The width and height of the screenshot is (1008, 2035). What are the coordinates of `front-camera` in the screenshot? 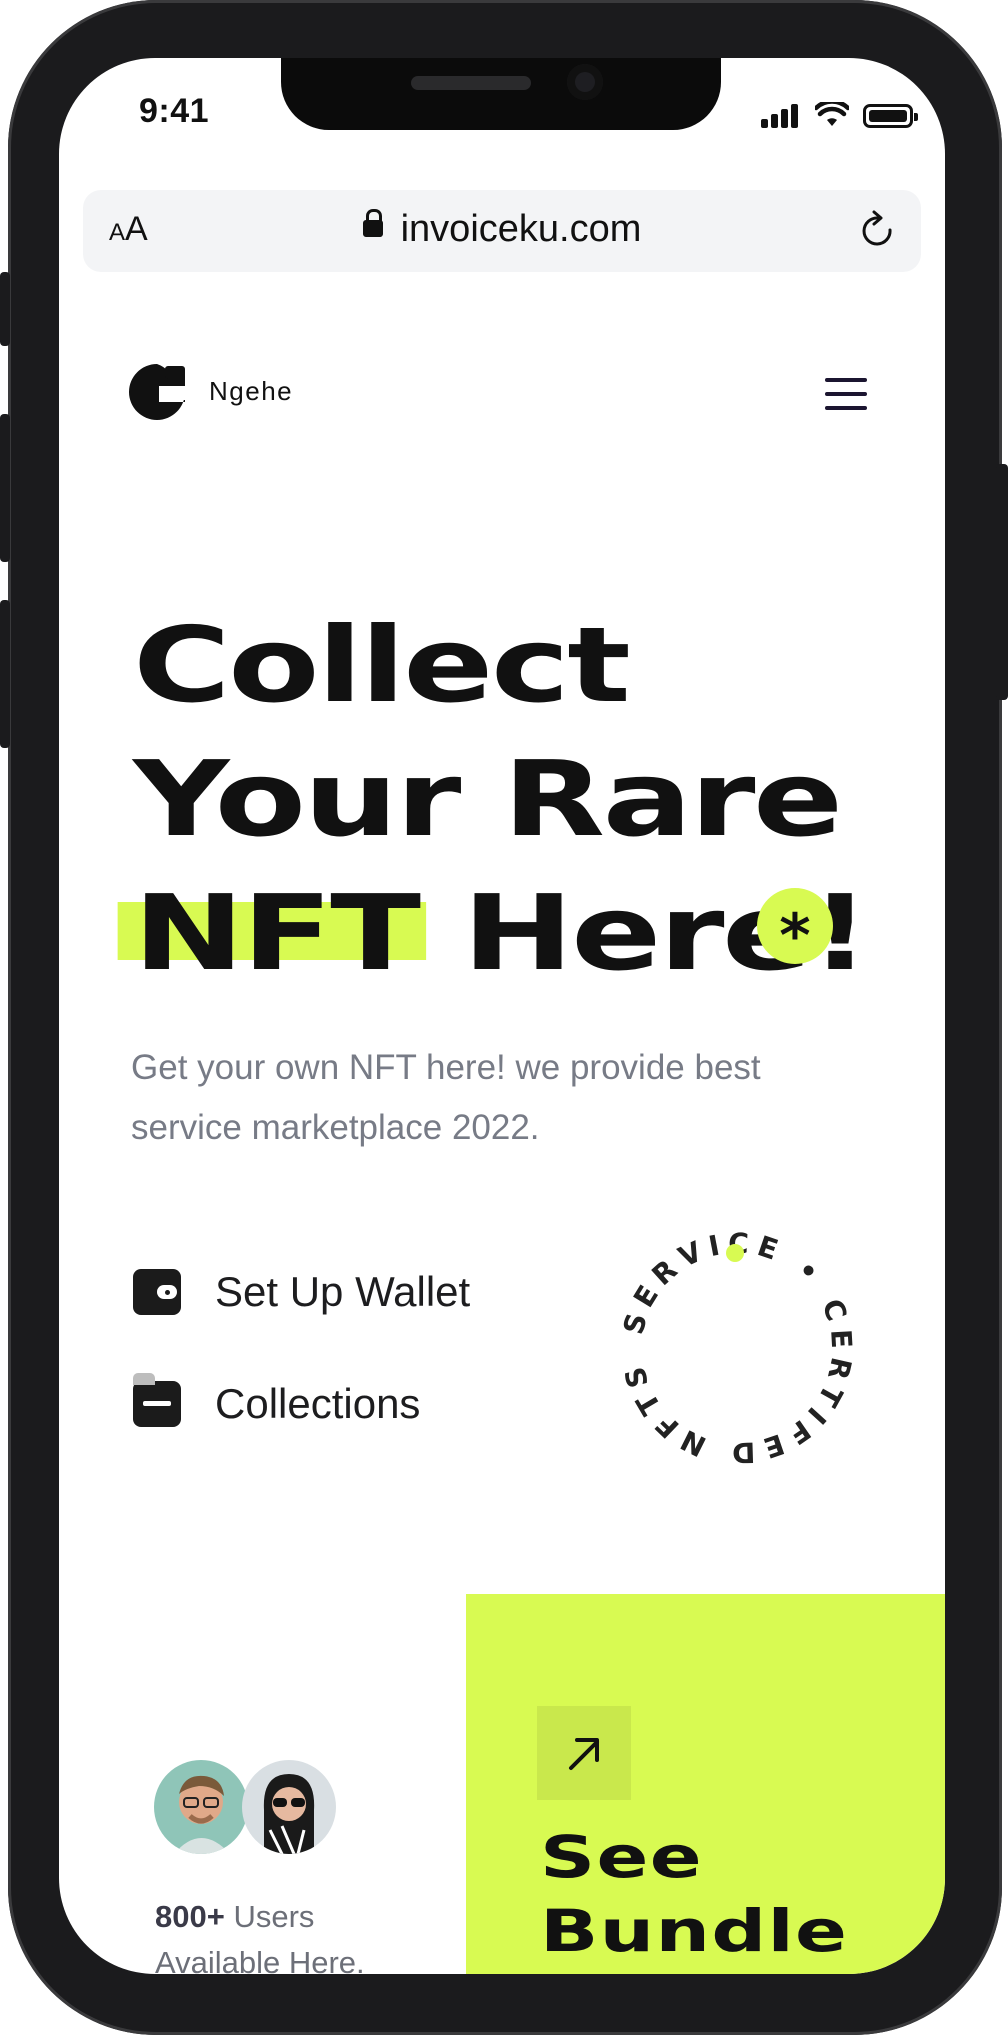 It's located at (585, 82).